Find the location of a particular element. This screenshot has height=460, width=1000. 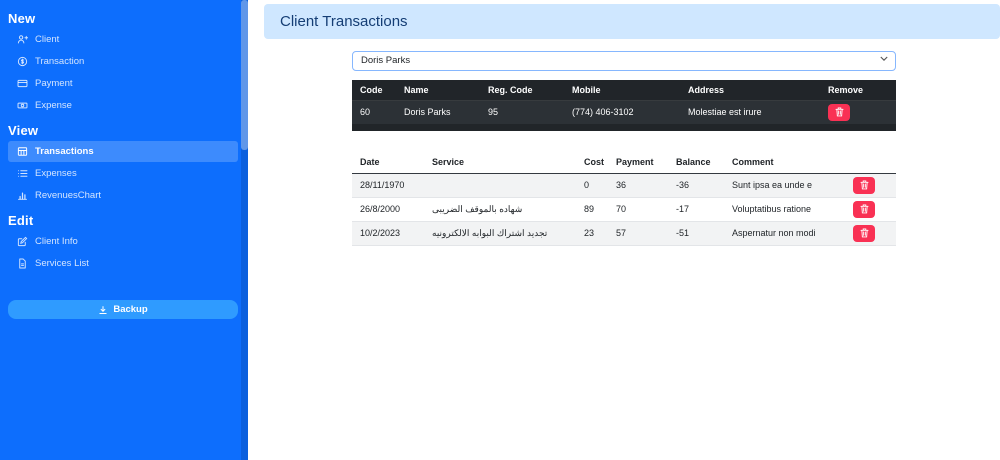

tx-comment-cell: Sunt ipsa ea unde e is located at coordinates (784, 185).